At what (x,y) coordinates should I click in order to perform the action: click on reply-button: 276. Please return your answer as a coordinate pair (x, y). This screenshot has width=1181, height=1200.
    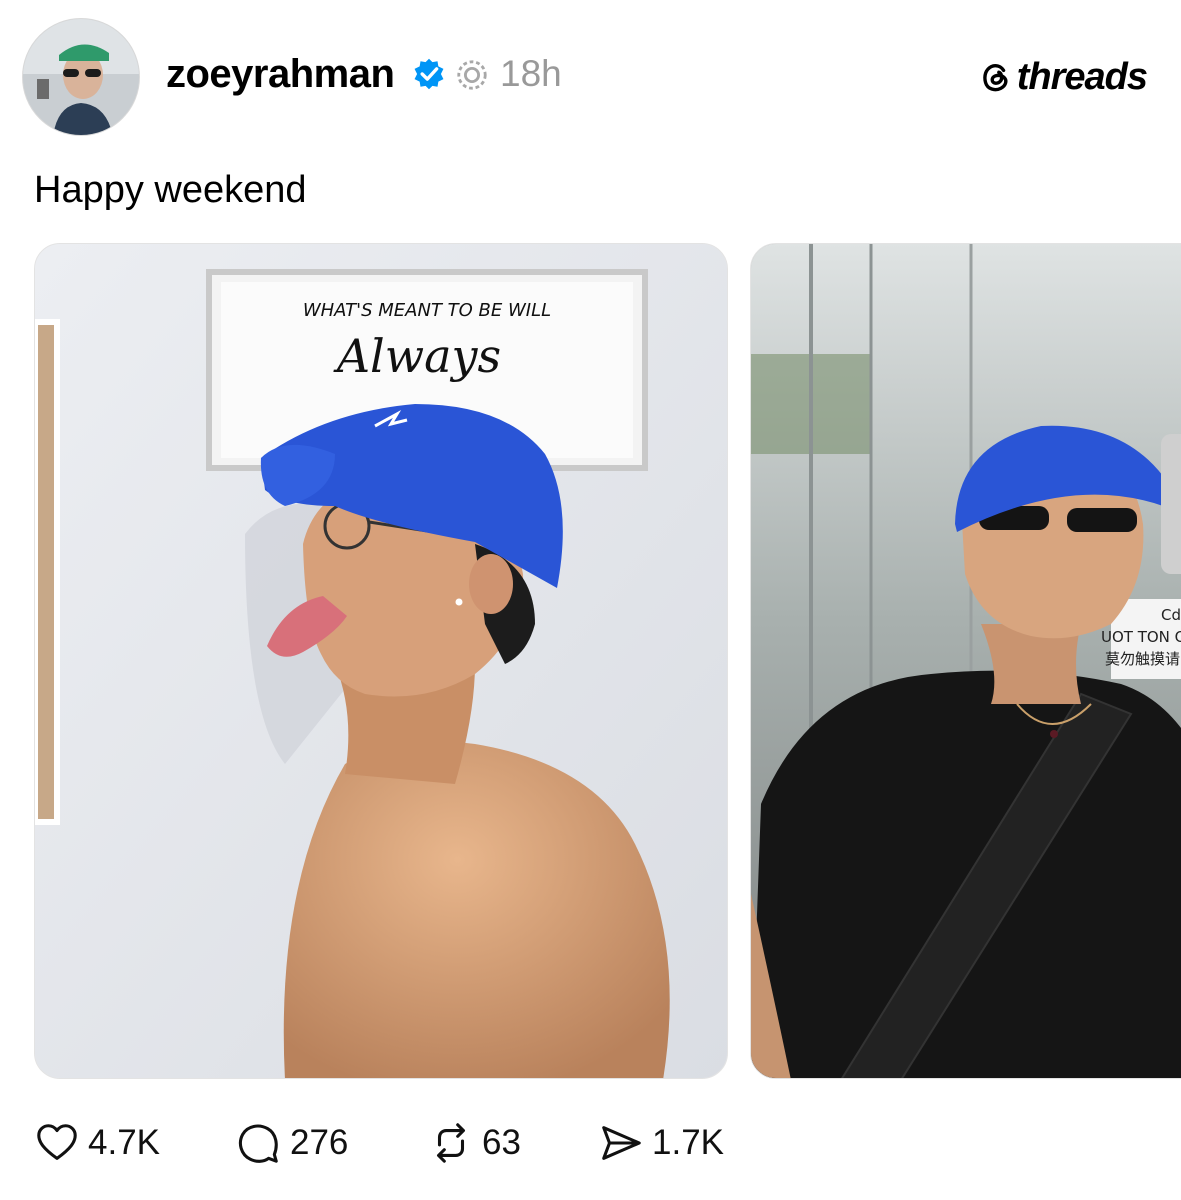
    Looking at the image, I should click on (292, 1143).